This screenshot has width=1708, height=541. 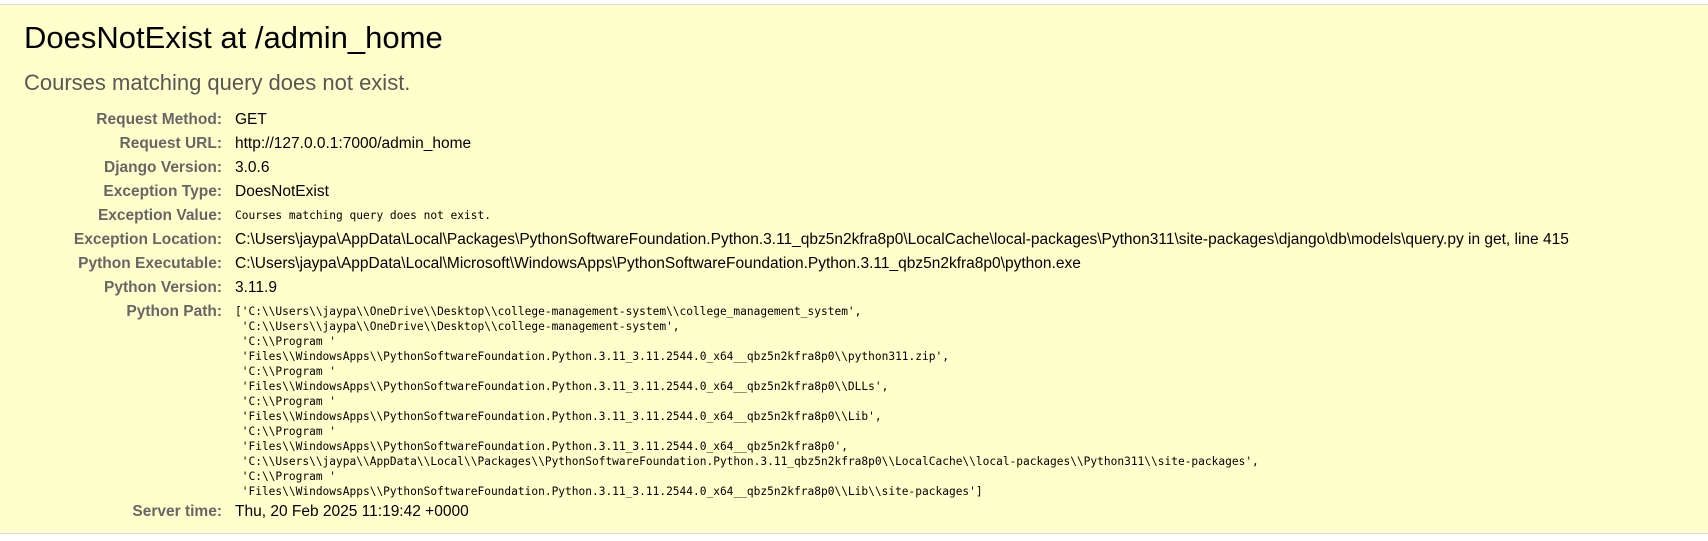 What do you see at coordinates (150, 263) in the screenshot?
I see `meta-label: Python Executable:` at bounding box center [150, 263].